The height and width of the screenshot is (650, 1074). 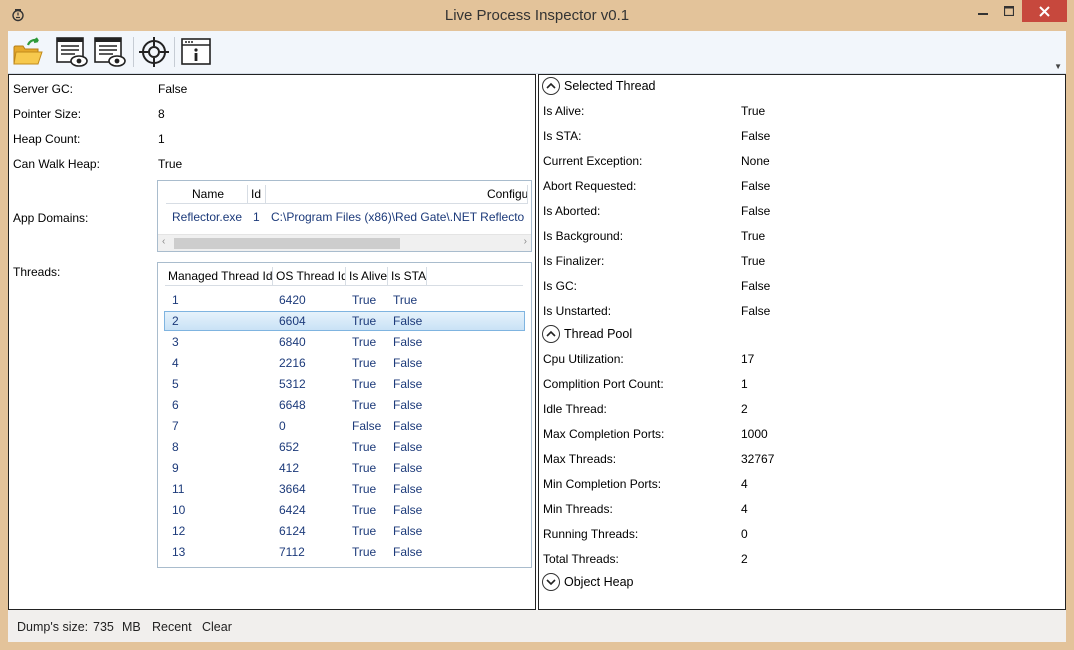 I want to click on thread-row-os-thread-id-cell: 6604, so click(x=311, y=321).